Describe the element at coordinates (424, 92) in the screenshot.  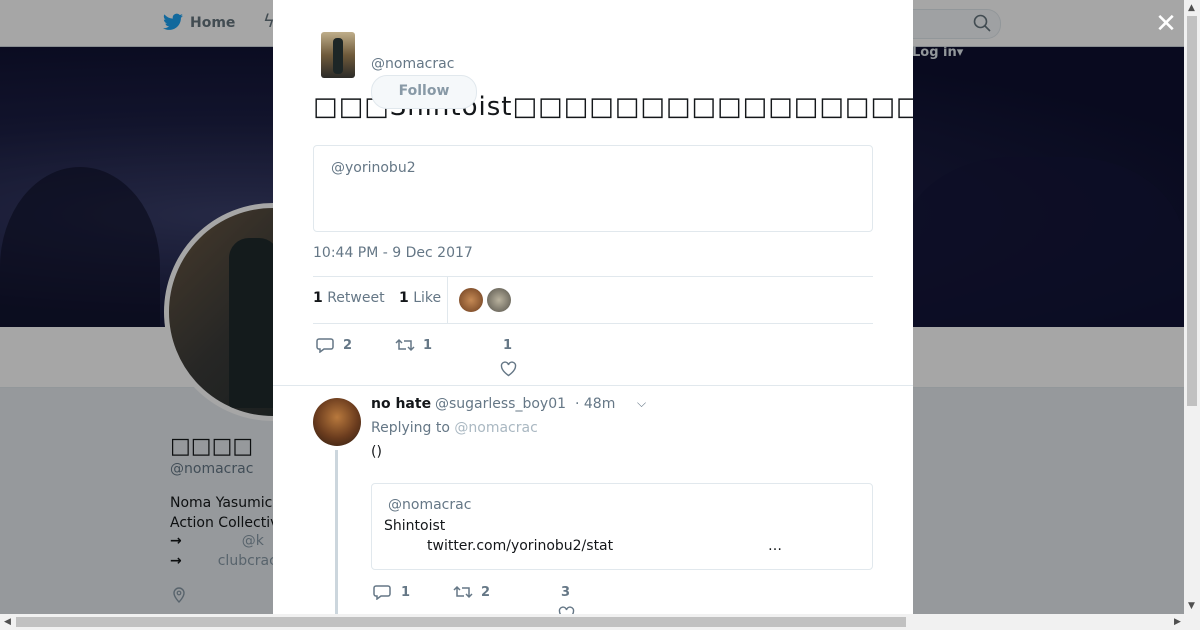
I see `follow-button: Follow` at that location.